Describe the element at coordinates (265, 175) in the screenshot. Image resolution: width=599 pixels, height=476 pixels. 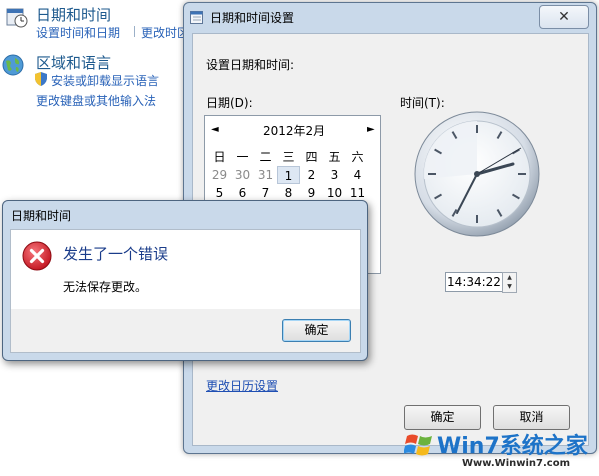
I see `calendar-day: 31` at that location.